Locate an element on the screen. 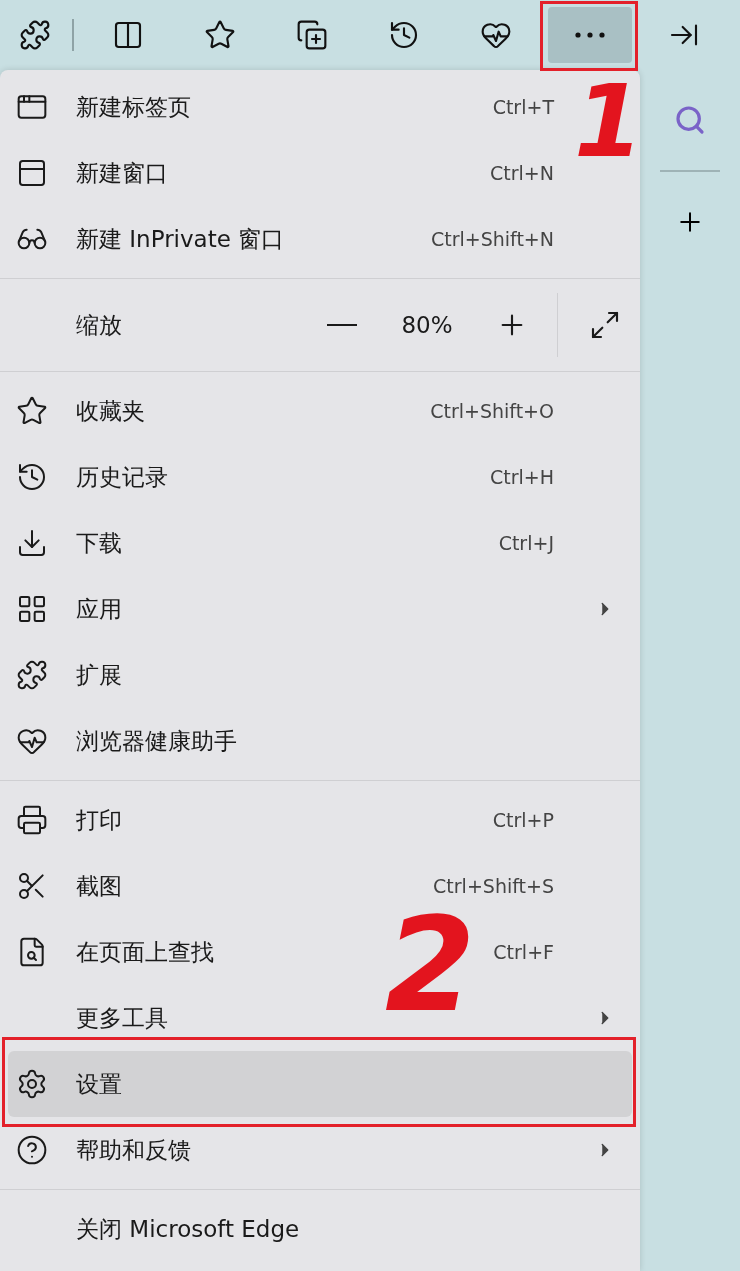 The width and height of the screenshot is (740, 1271). settings-icon is located at coordinates (32, 1084).